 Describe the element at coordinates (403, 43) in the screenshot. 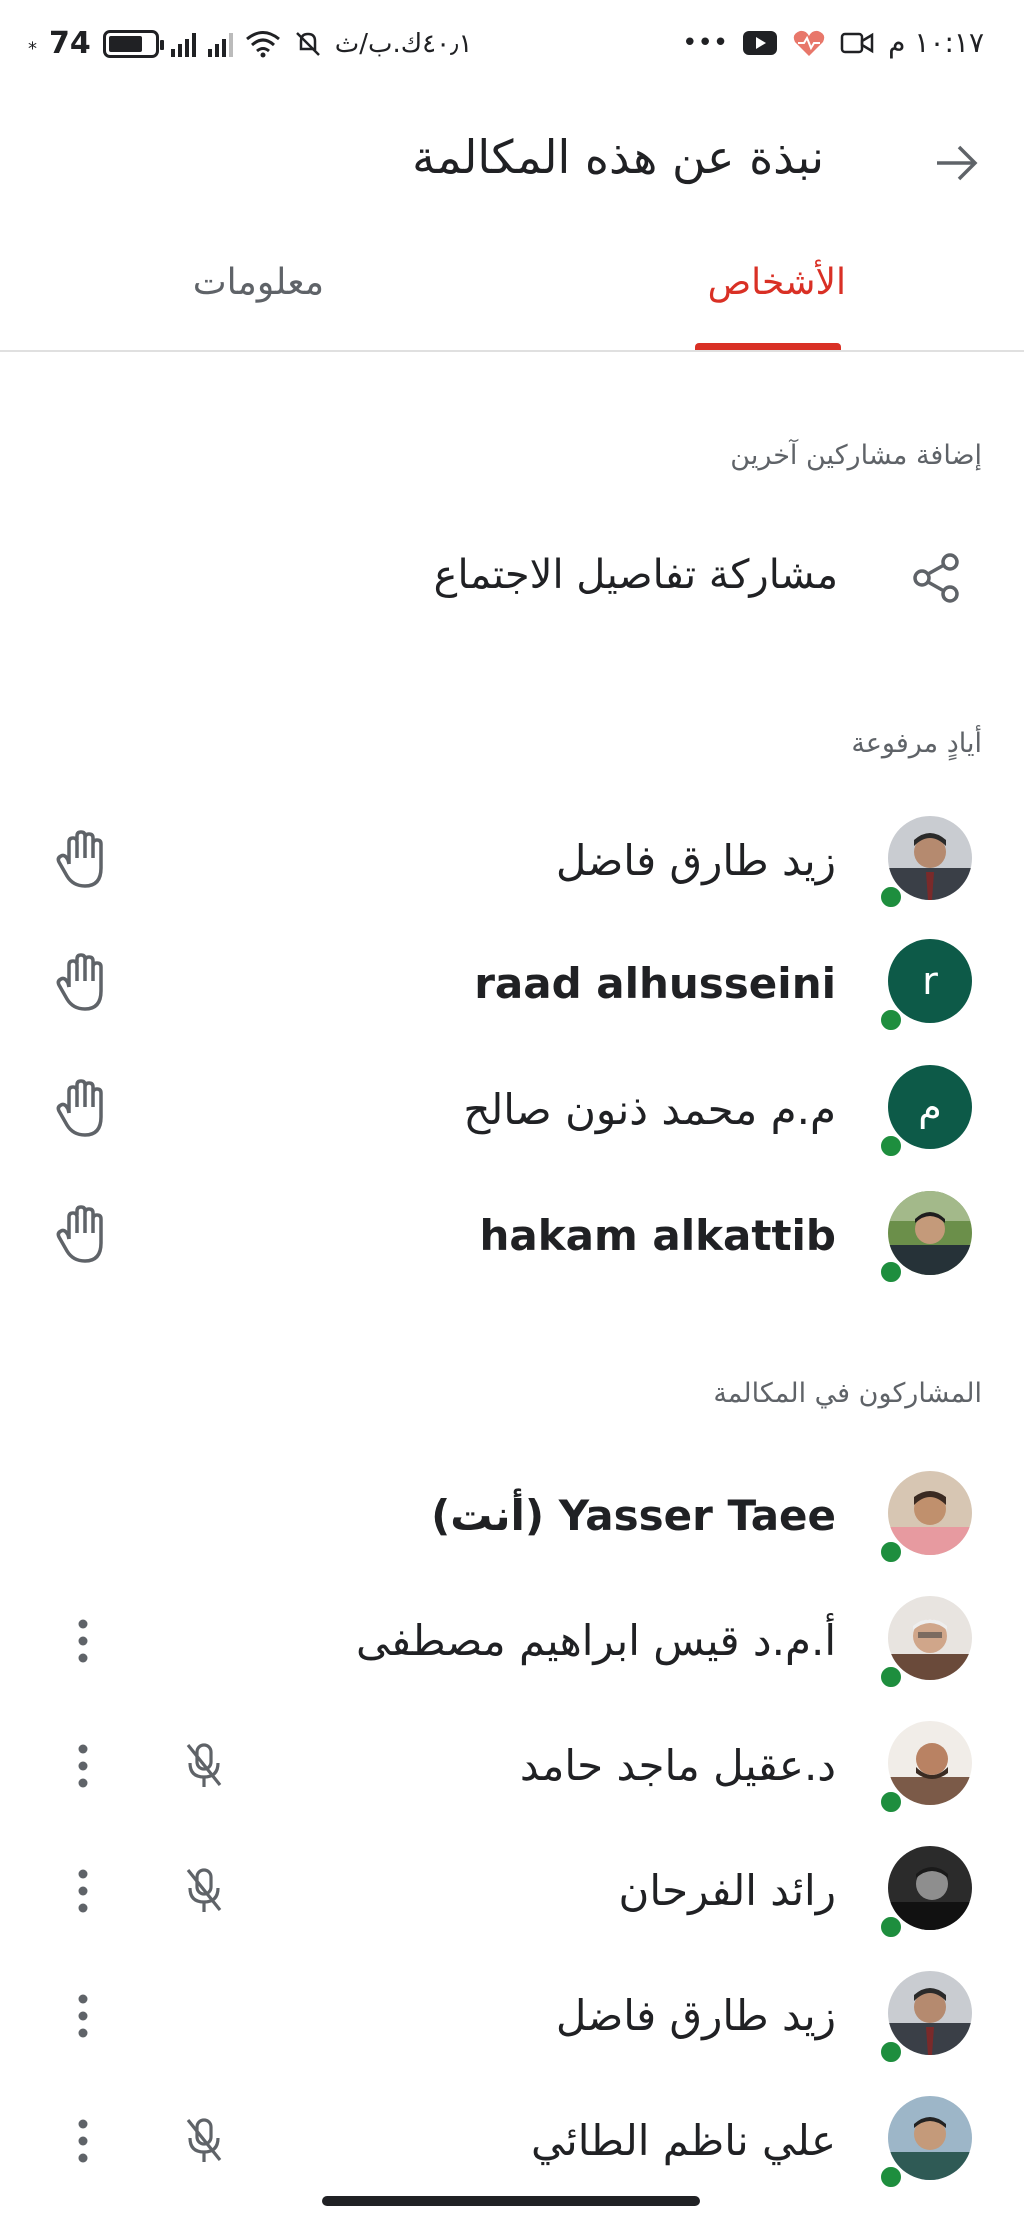

I see `network-speed: ٤٠٫١ك.ب/ث` at that location.